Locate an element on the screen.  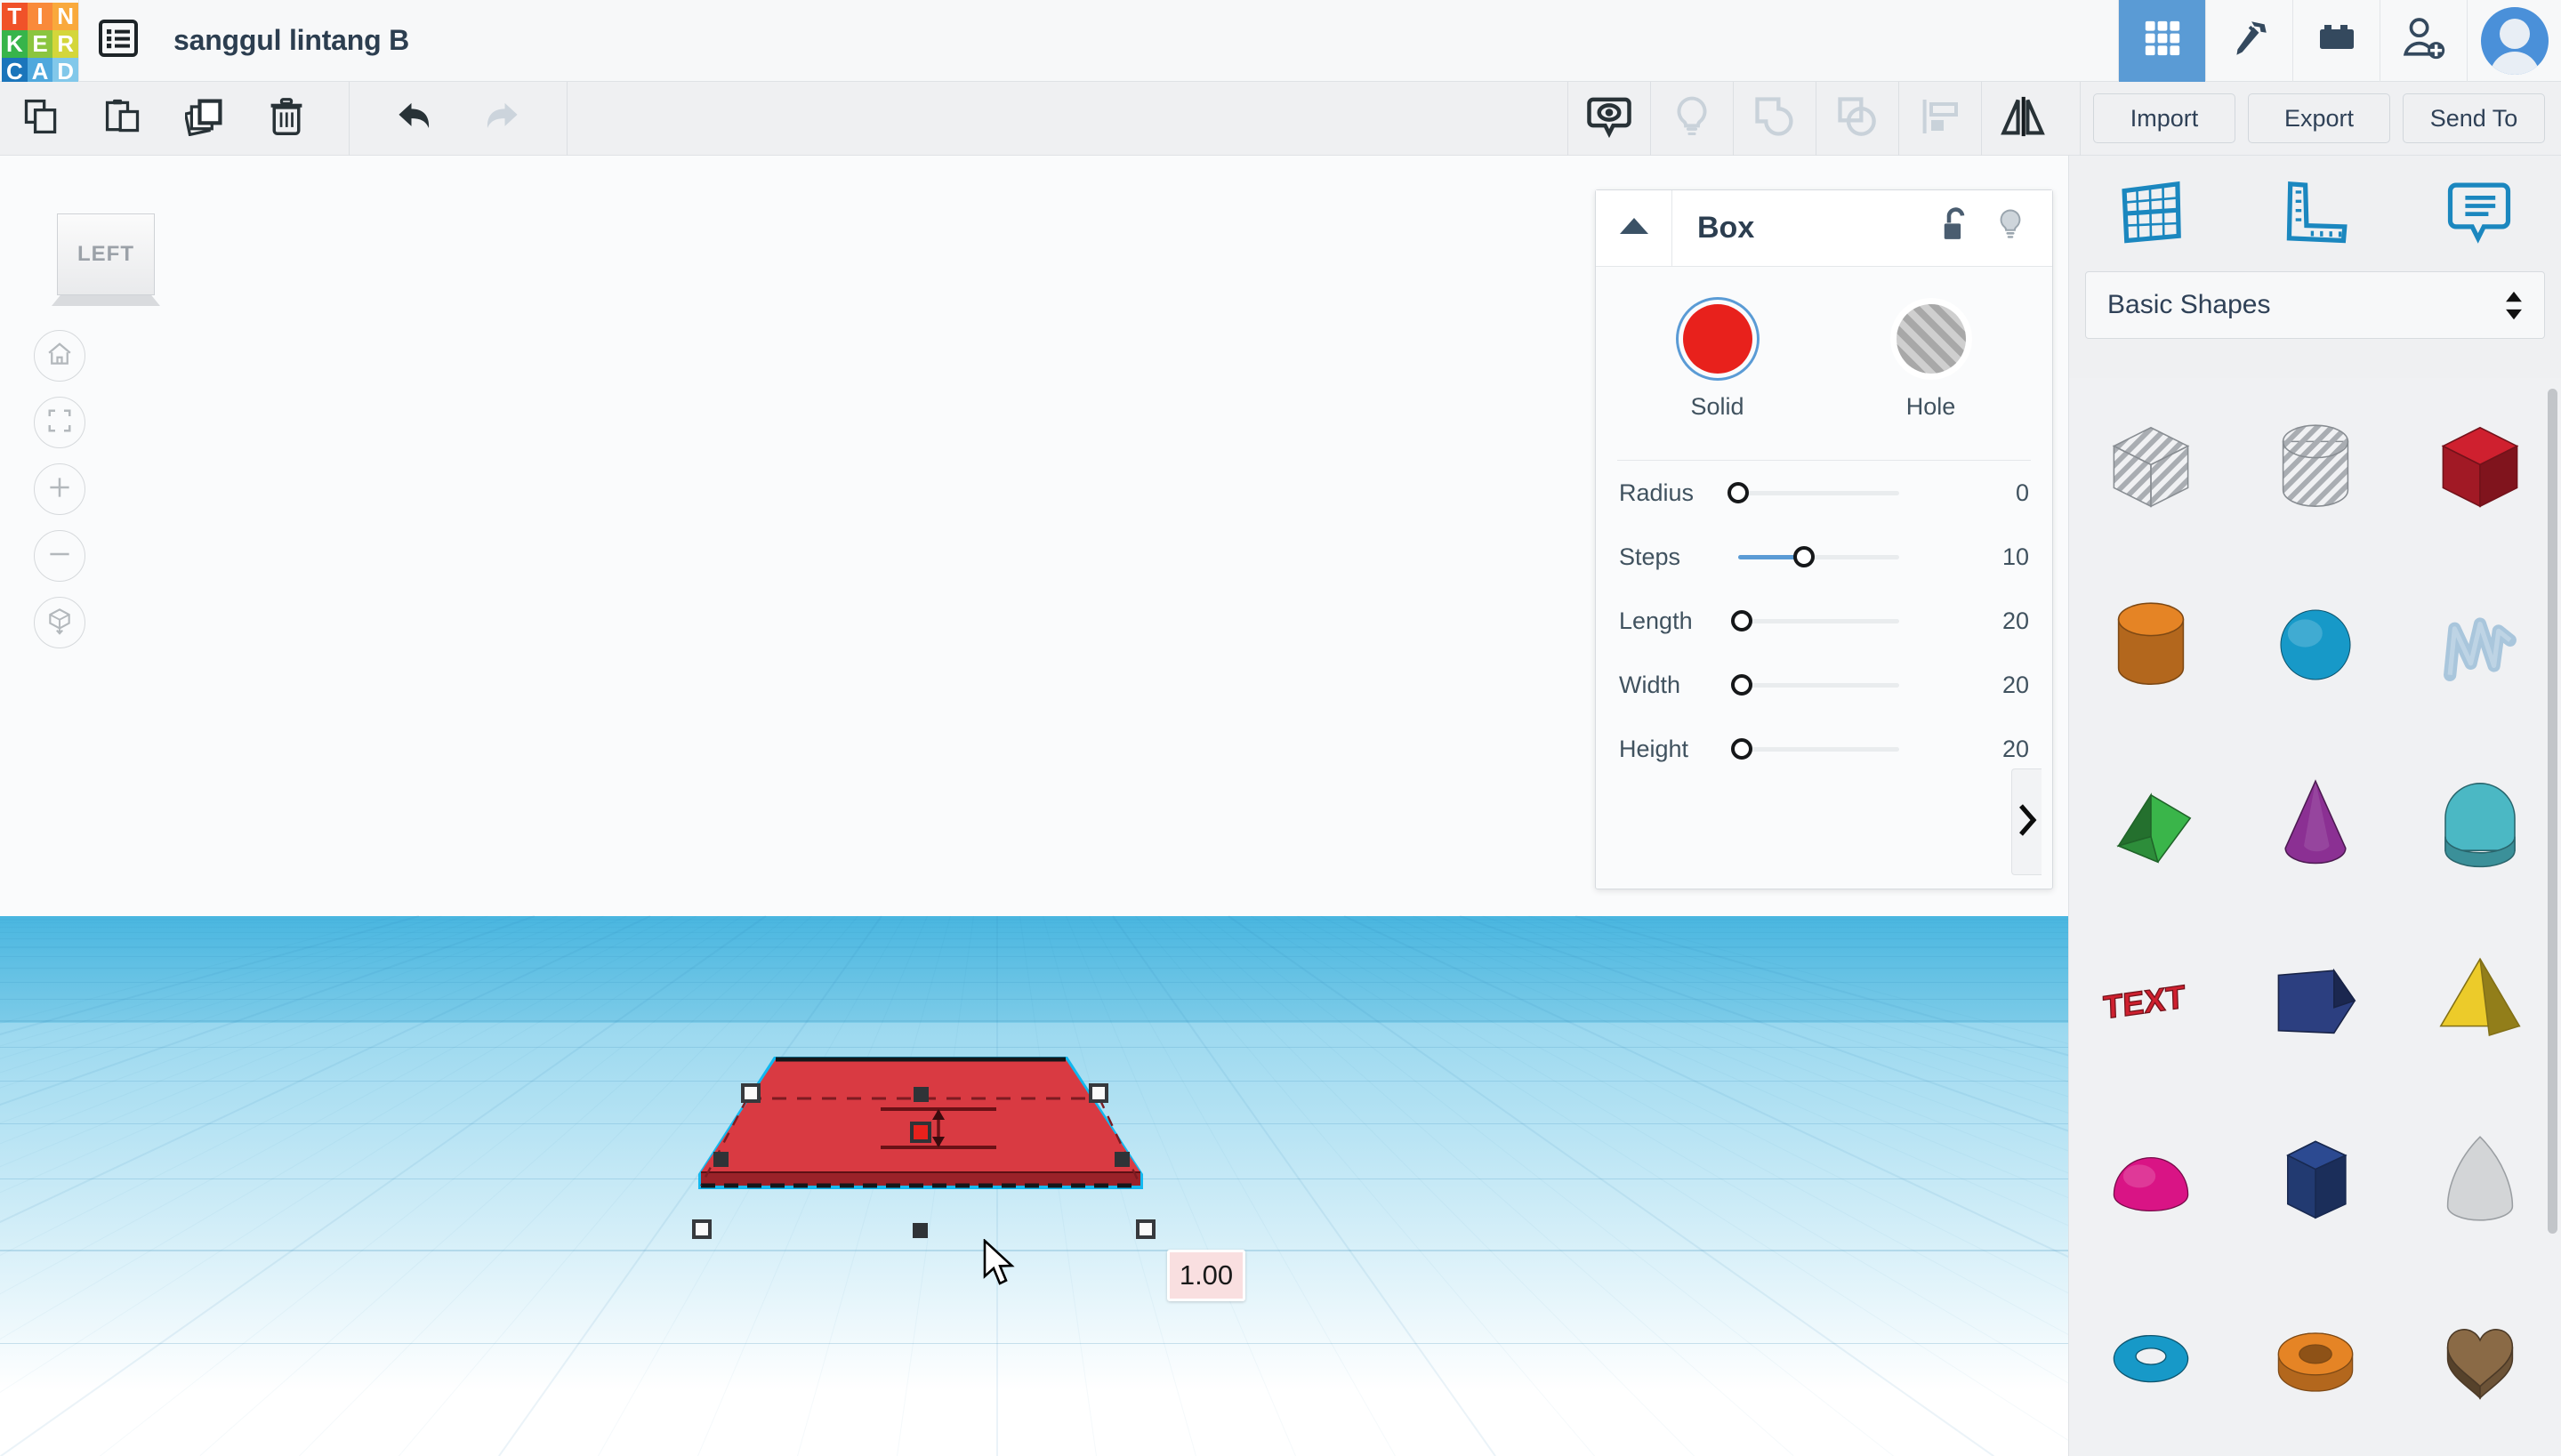
hole-swatch-icon is located at coordinates (1931, 339).